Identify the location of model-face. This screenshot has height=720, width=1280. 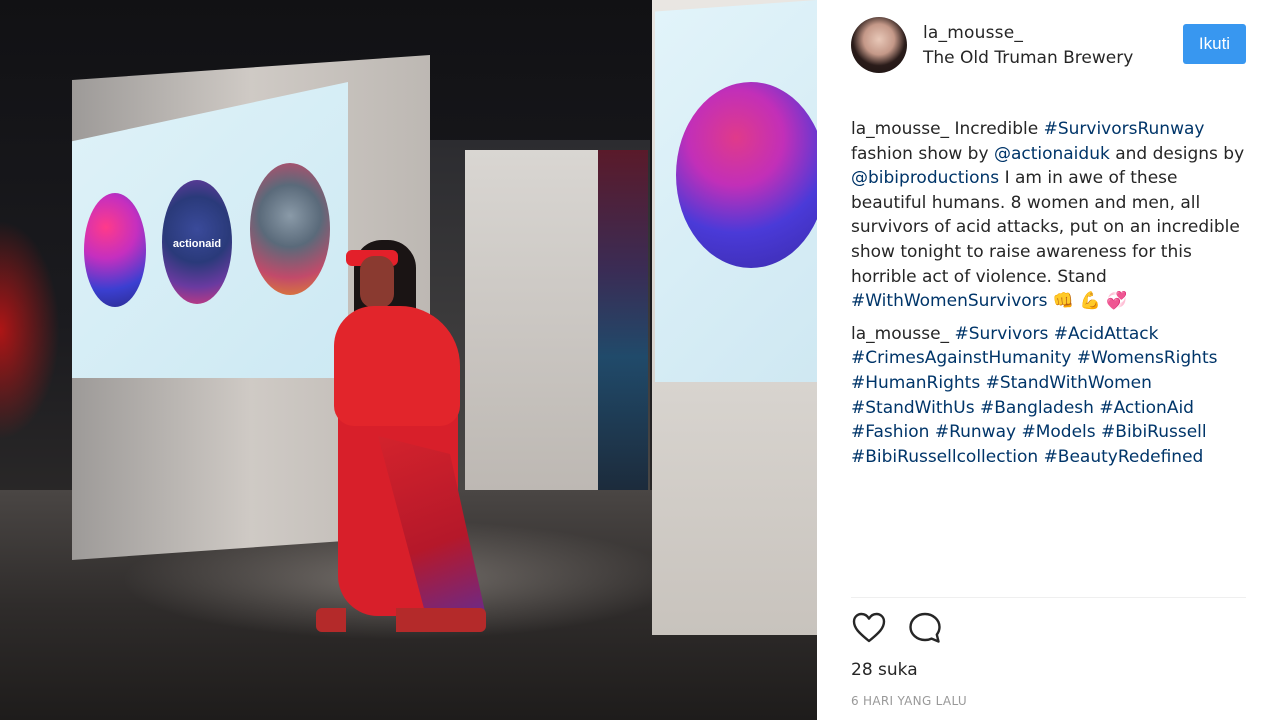
(377, 282).